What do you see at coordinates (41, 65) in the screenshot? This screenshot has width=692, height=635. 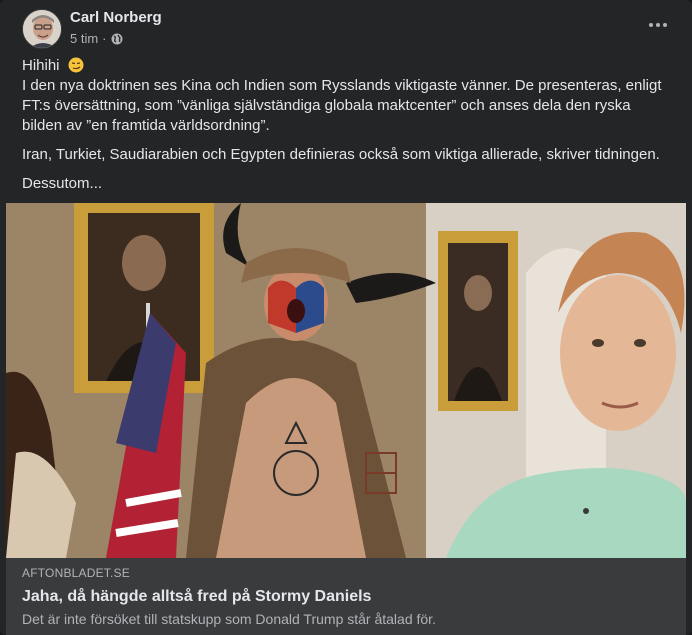 I see `post-paragraph-1: Hihihi` at bounding box center [41, 65].